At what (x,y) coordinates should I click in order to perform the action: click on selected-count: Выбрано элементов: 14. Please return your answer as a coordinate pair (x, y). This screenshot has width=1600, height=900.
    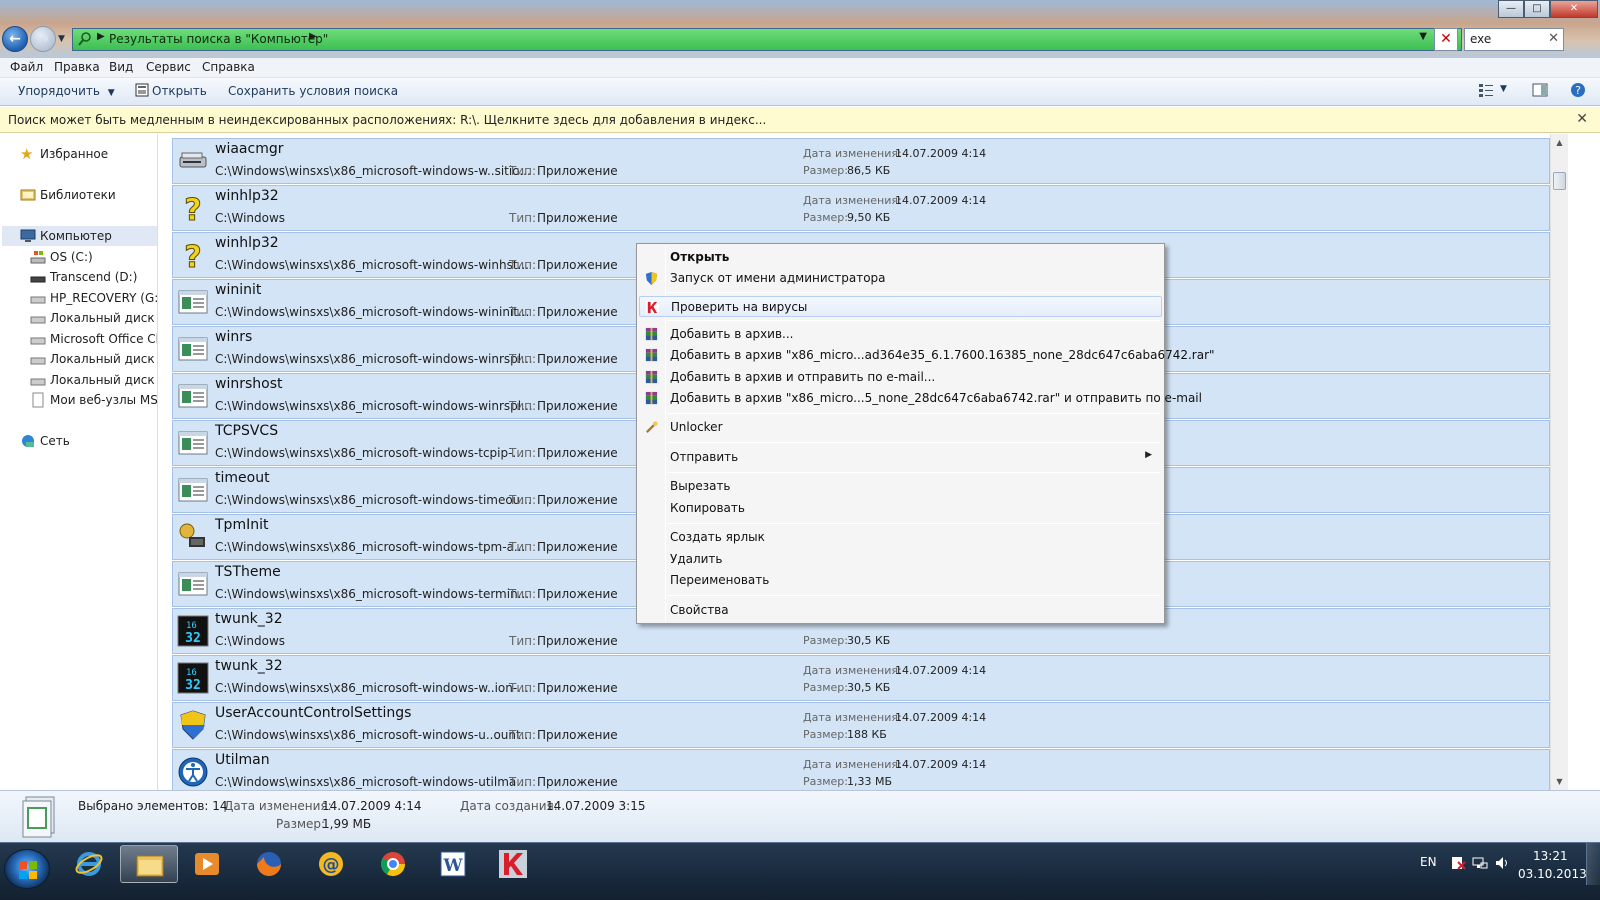
    Looking at the image, I should click on (153, 806).